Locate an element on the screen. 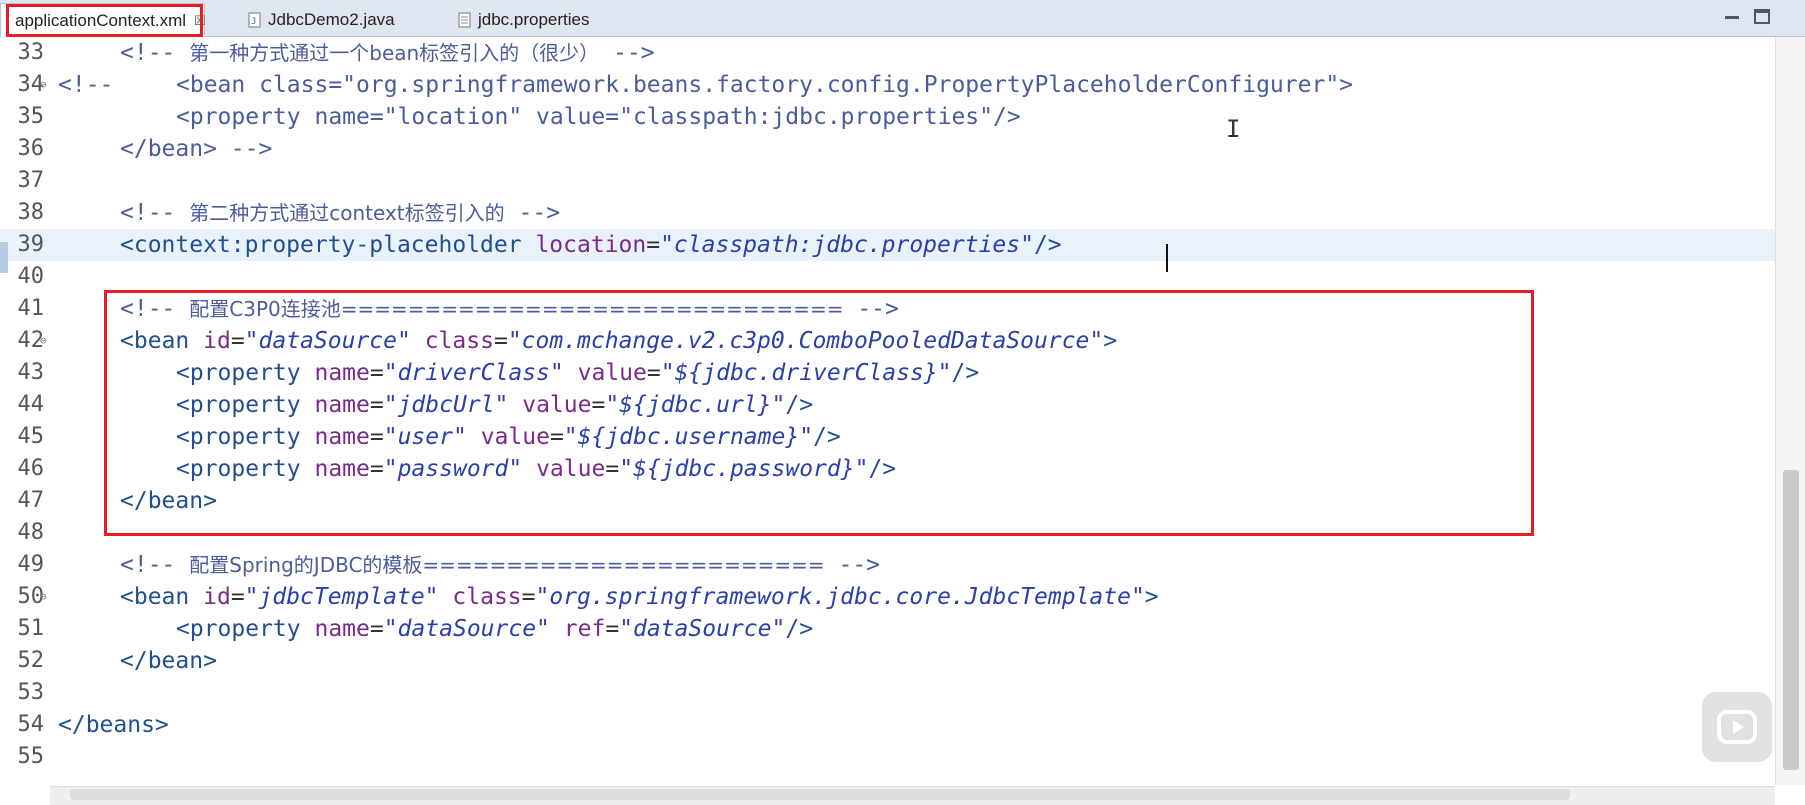 This screenshot has height=805, width=1805. line-number: 41 is located at coordinates (31, 308).